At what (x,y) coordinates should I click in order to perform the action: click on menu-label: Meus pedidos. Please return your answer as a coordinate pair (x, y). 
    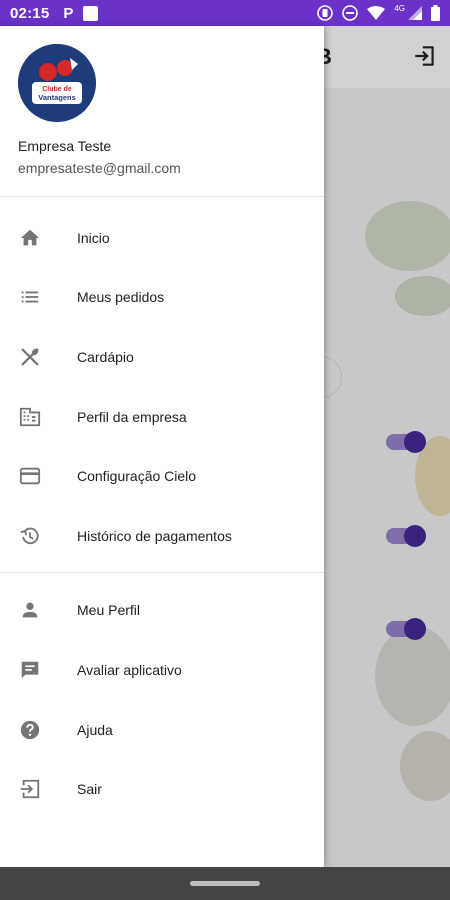
    Looking at the image, I should click on (121, 297).